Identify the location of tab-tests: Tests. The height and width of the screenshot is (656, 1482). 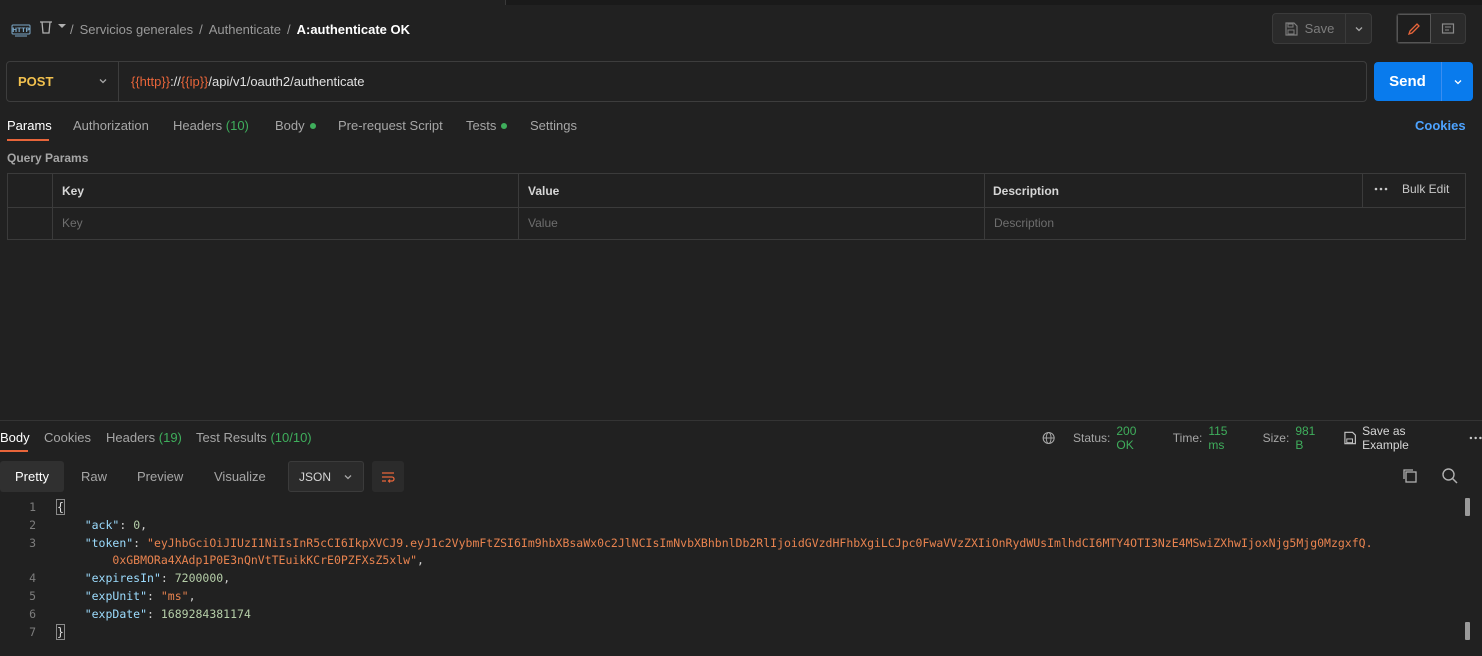
(487, 125).